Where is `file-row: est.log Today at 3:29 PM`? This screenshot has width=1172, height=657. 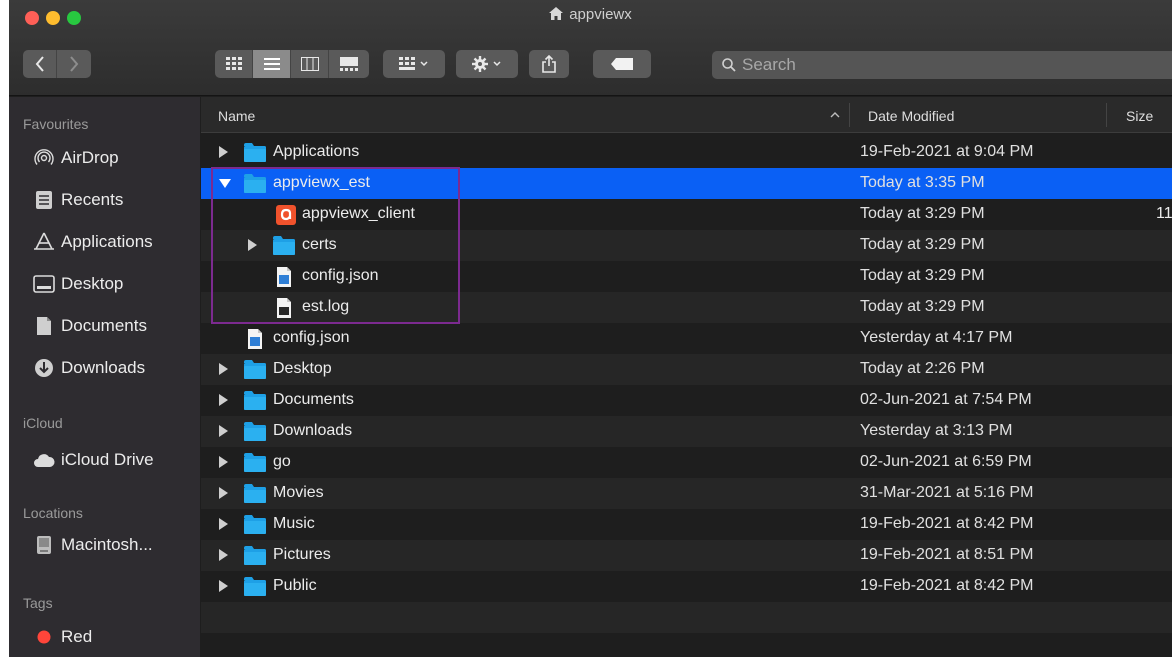
file-row: est.log Today at 3:29 PM is located at coordinates (686, 307).